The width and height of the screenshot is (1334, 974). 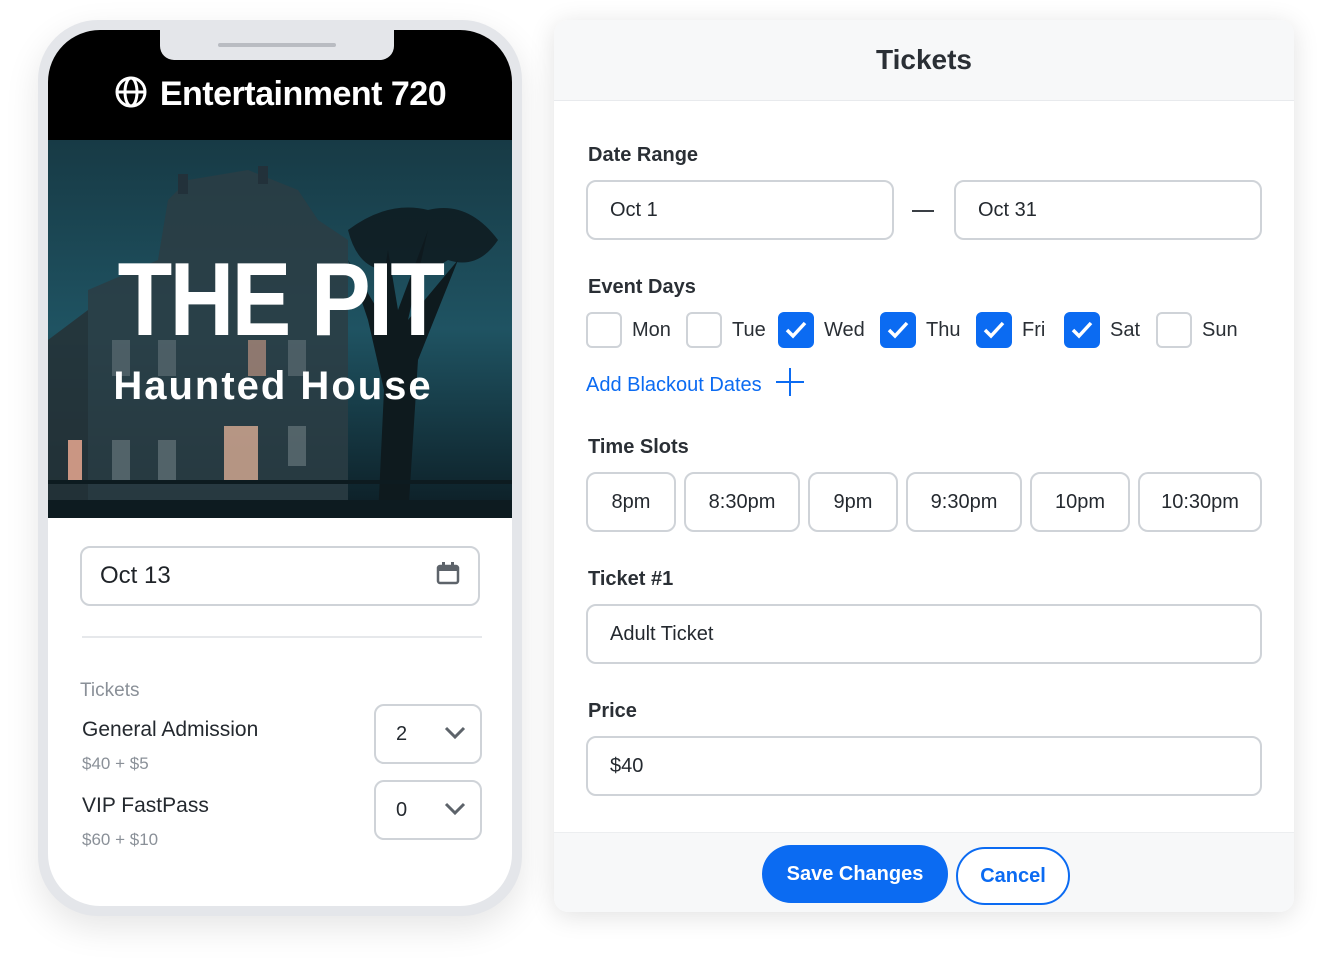 I want to click on day-label: Wed, so click(x=844, y=329).